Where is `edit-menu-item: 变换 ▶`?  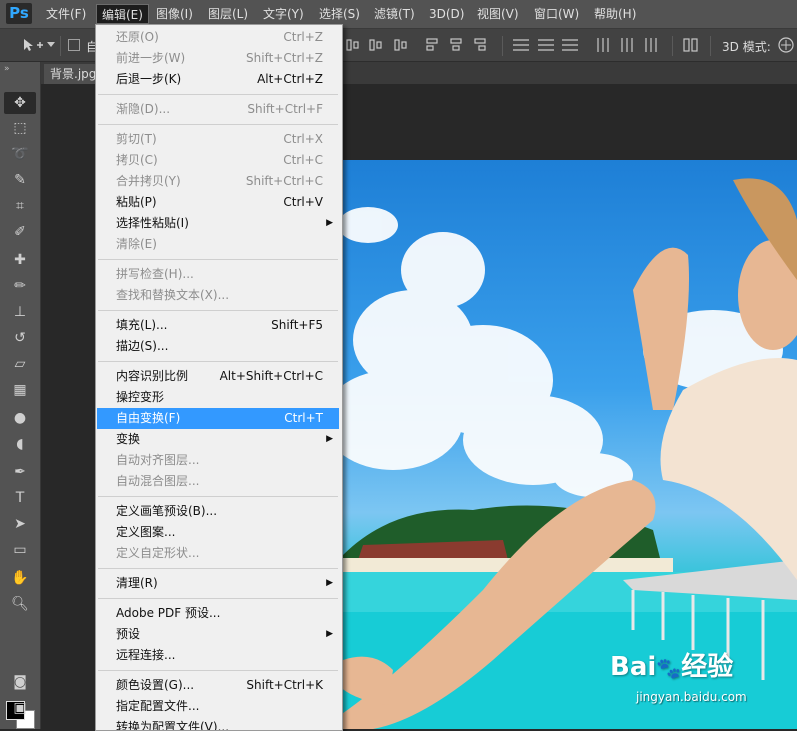 edit-menu-item: 变换 ▶ is located at coordinates (218, 439).